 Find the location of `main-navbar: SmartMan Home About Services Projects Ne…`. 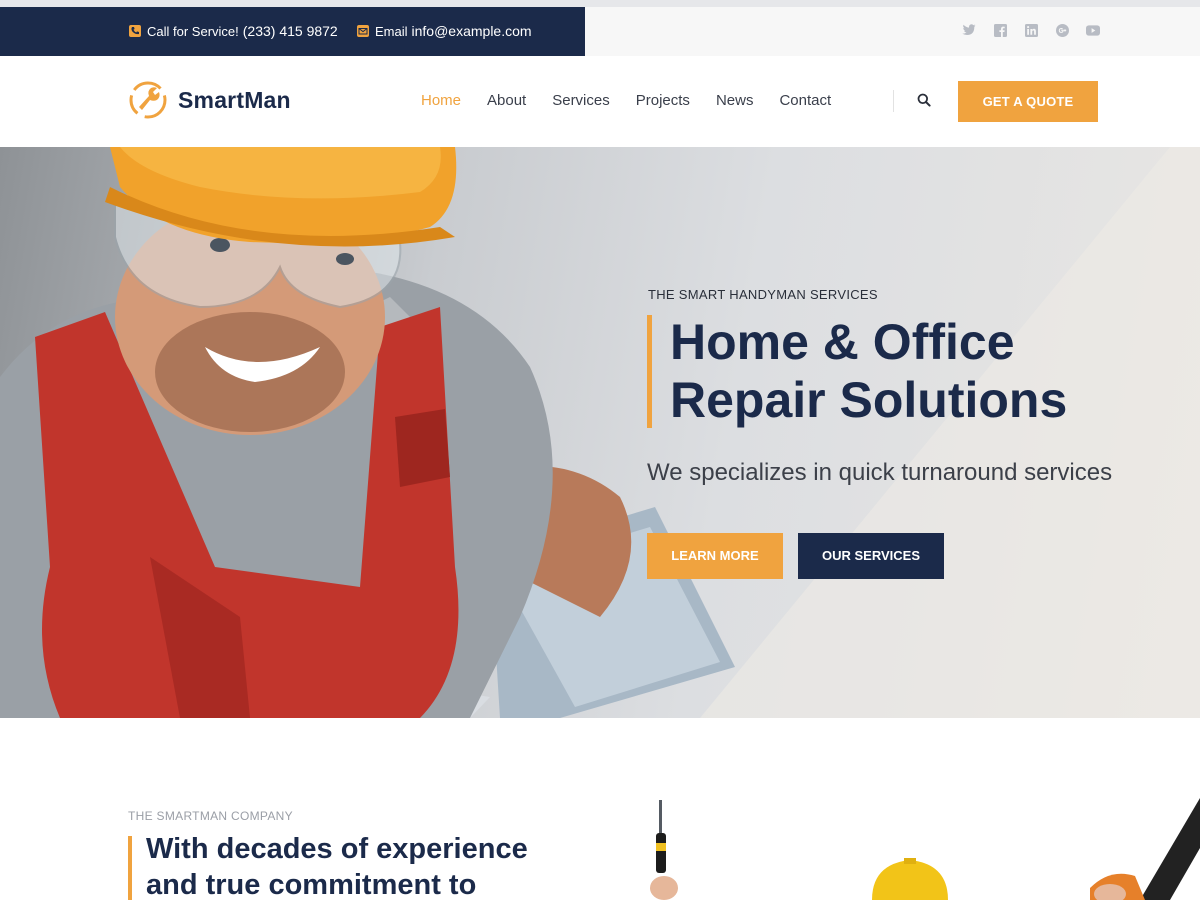

main-navbar: SmartMan Home About Services Projects Ne… is located at coordinates (600, 101).